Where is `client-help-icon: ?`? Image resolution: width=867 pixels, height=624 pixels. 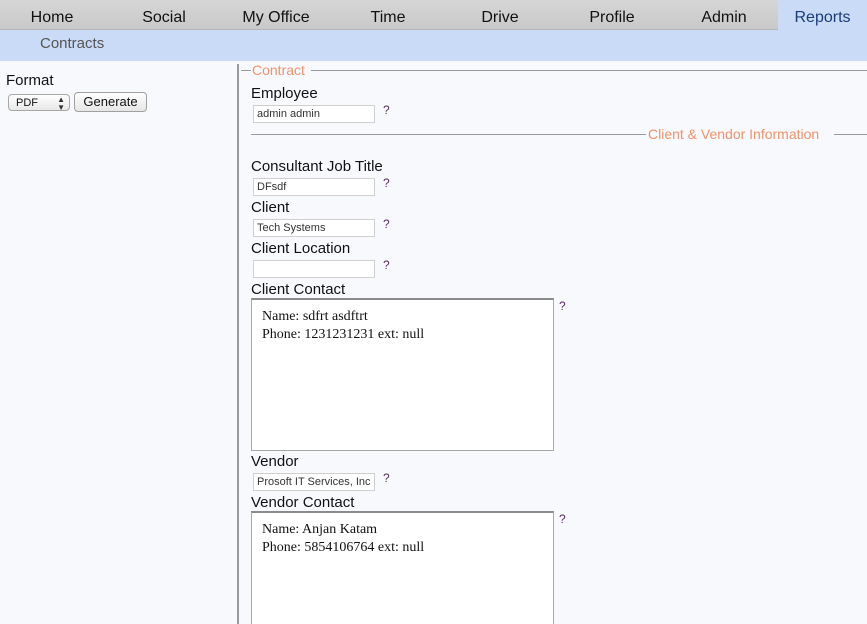
client-help-icon: ? is located at coordinates (386, 224).